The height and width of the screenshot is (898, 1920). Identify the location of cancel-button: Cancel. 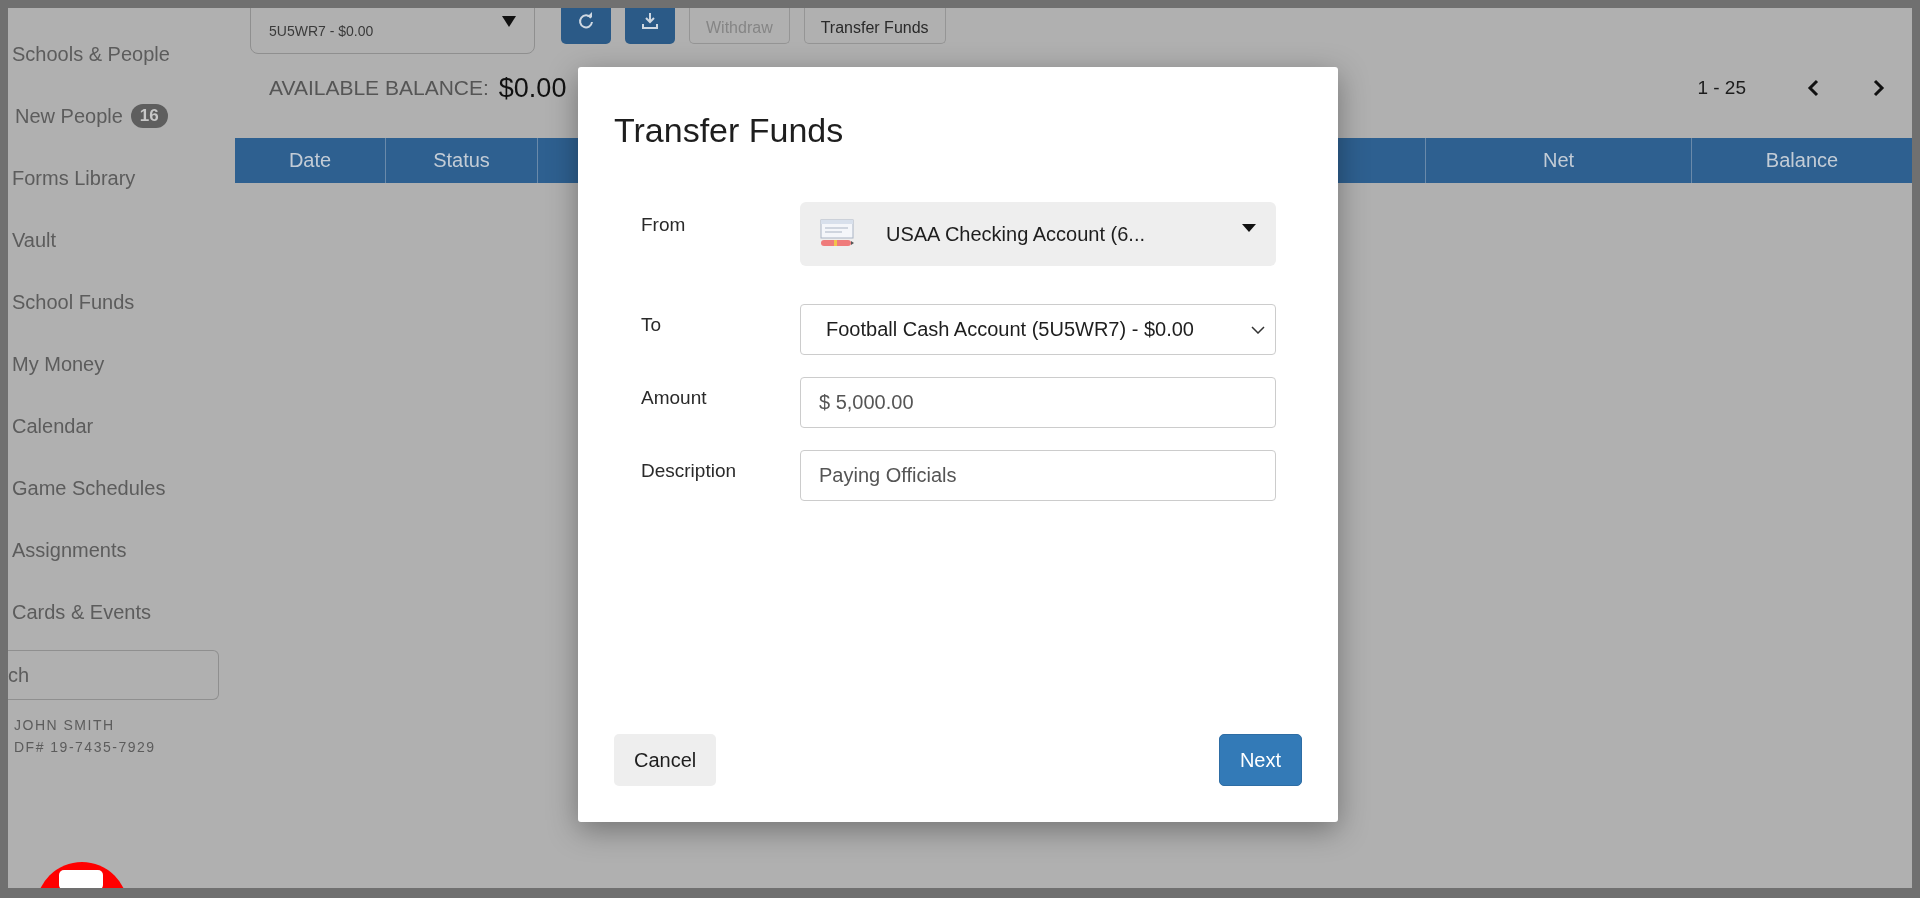
(665, 760).